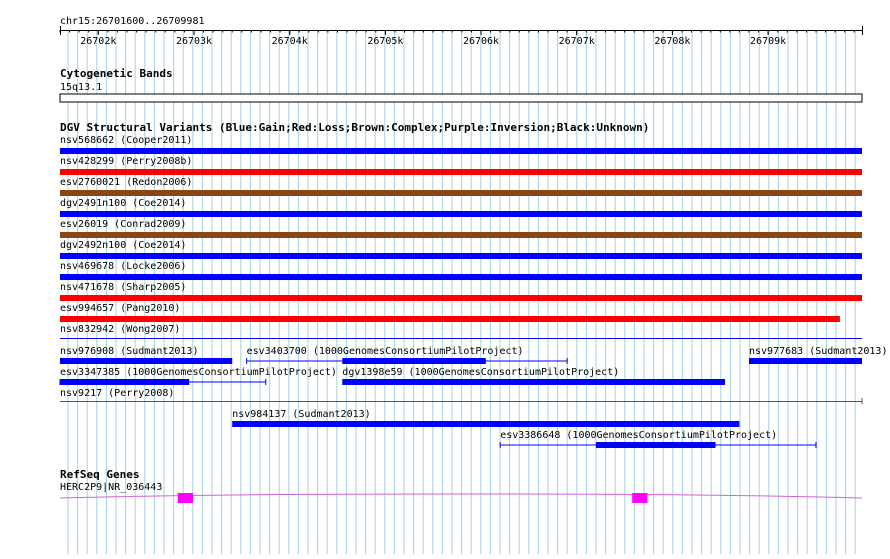 The image size is (890, 559). I want to click on sv-label: nsv568662 (Cooper2011), so click(126, 140).